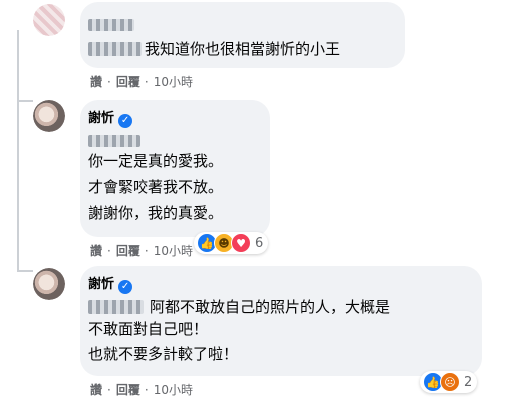 This screenshot has width=517, height=407. What do you see at coordinates (241, 243) in the screenshot?
I see `love-icon: ♥` at bounding box center [241, 243].